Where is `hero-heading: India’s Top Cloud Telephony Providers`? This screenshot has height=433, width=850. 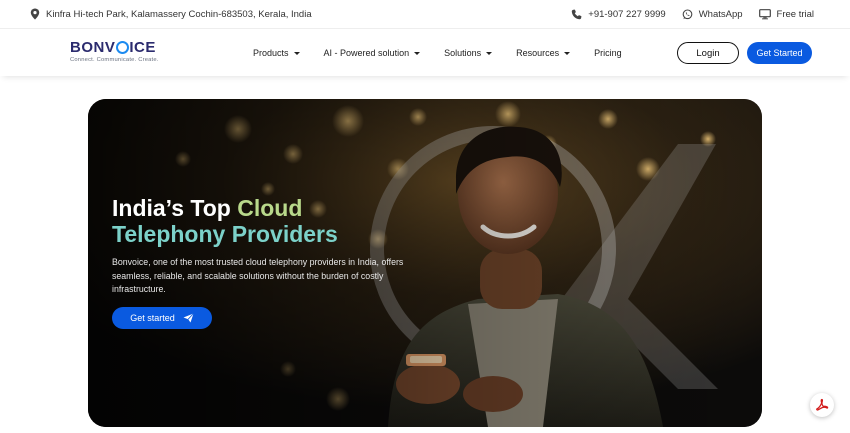 hero-heading: India’s Top Cloud Telephony Providers is located at coordinates (277, 221).